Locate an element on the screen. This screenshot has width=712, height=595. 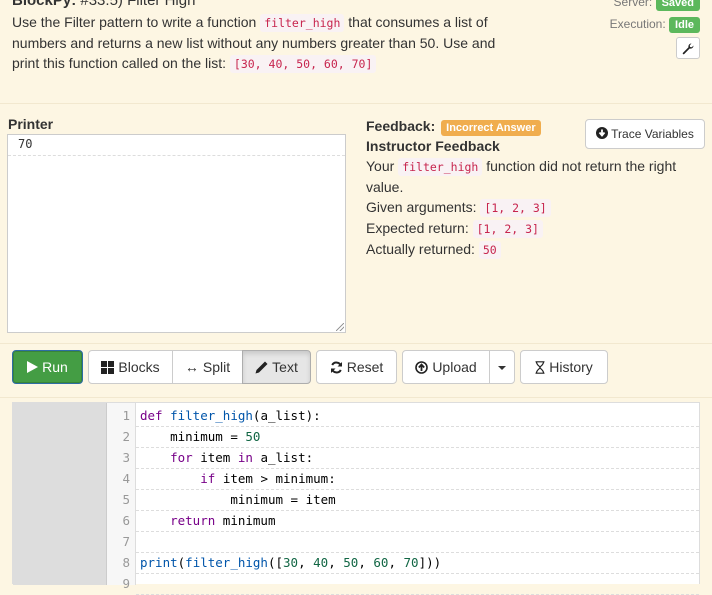
given-value: [1, 2, 3] is located at coordinates (515, 208).